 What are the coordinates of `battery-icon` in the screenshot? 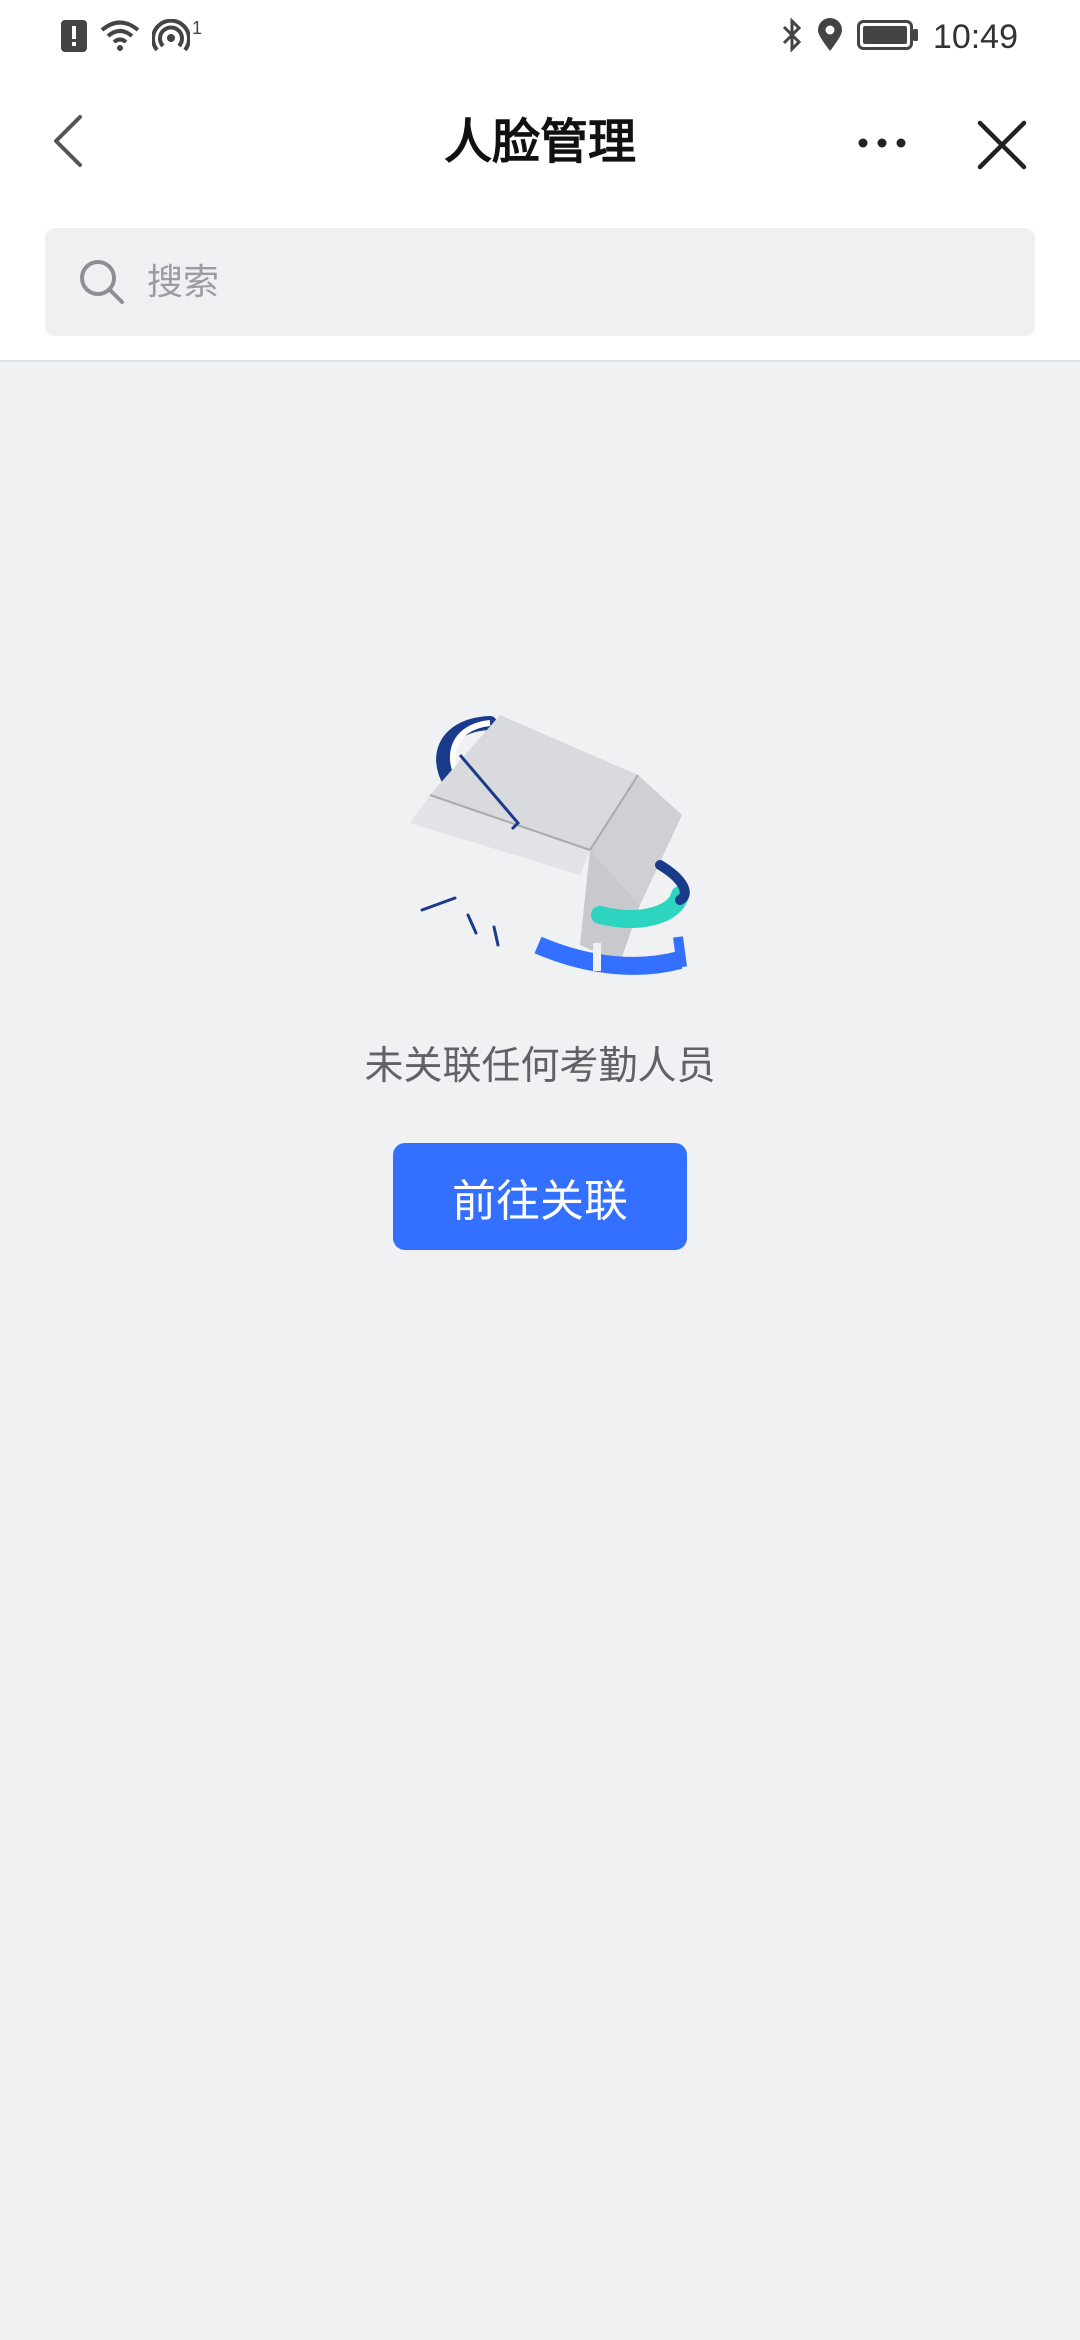 It's located at (887, 37).